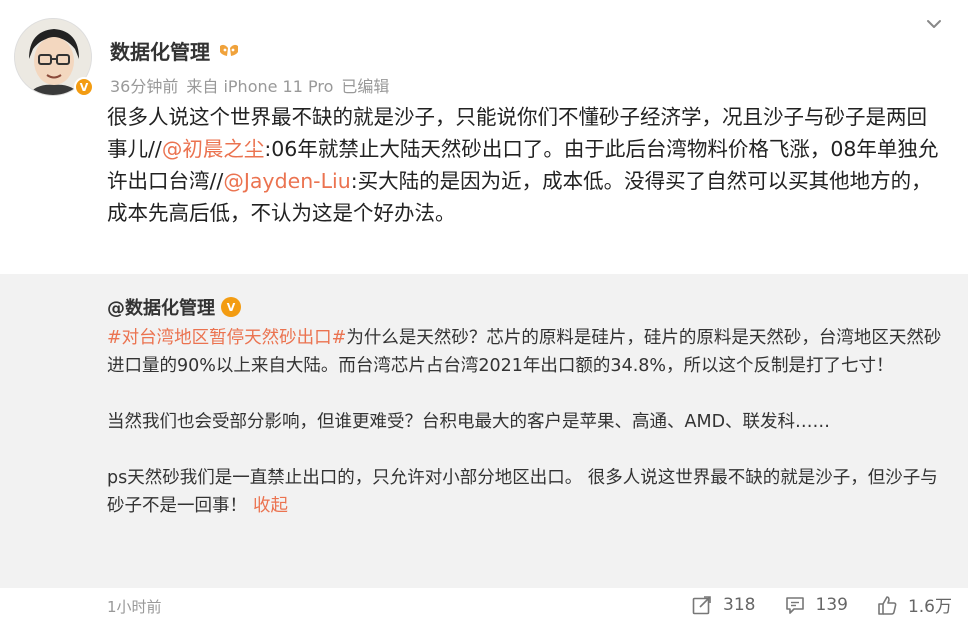  I want to click on action-bar: 318 139 1.6万, so click(821, 604).